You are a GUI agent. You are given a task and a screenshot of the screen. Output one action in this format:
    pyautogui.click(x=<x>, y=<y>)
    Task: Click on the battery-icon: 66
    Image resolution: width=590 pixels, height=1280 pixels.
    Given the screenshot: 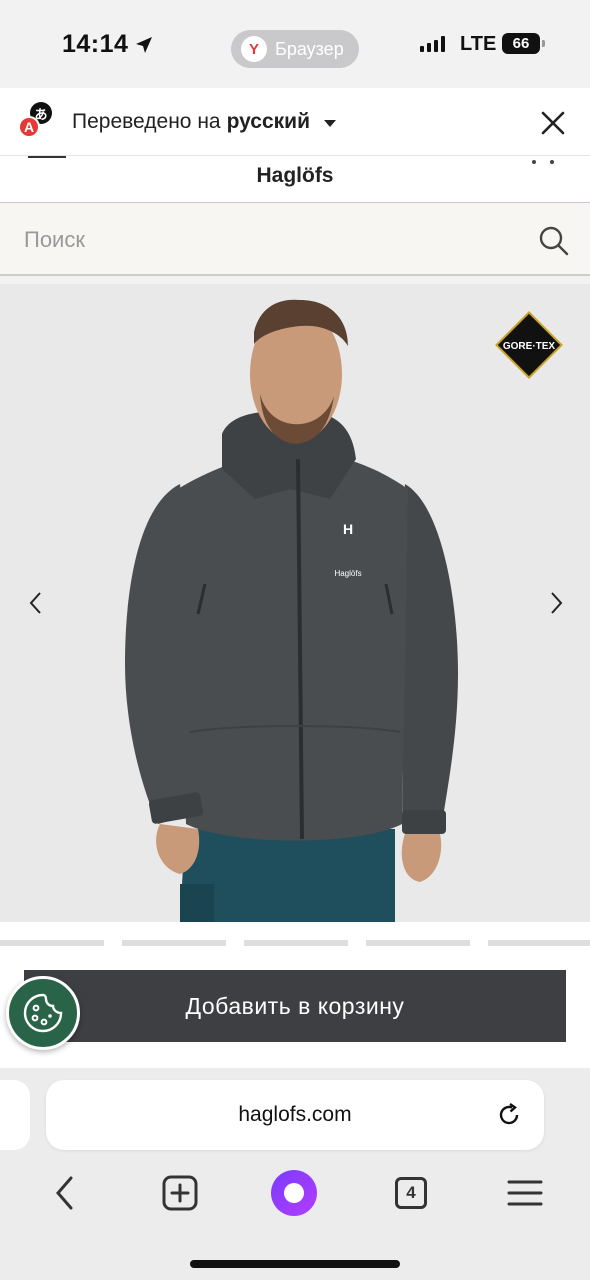 What is the action you would take?
    pyautogui.click(x=523, y=43)
    